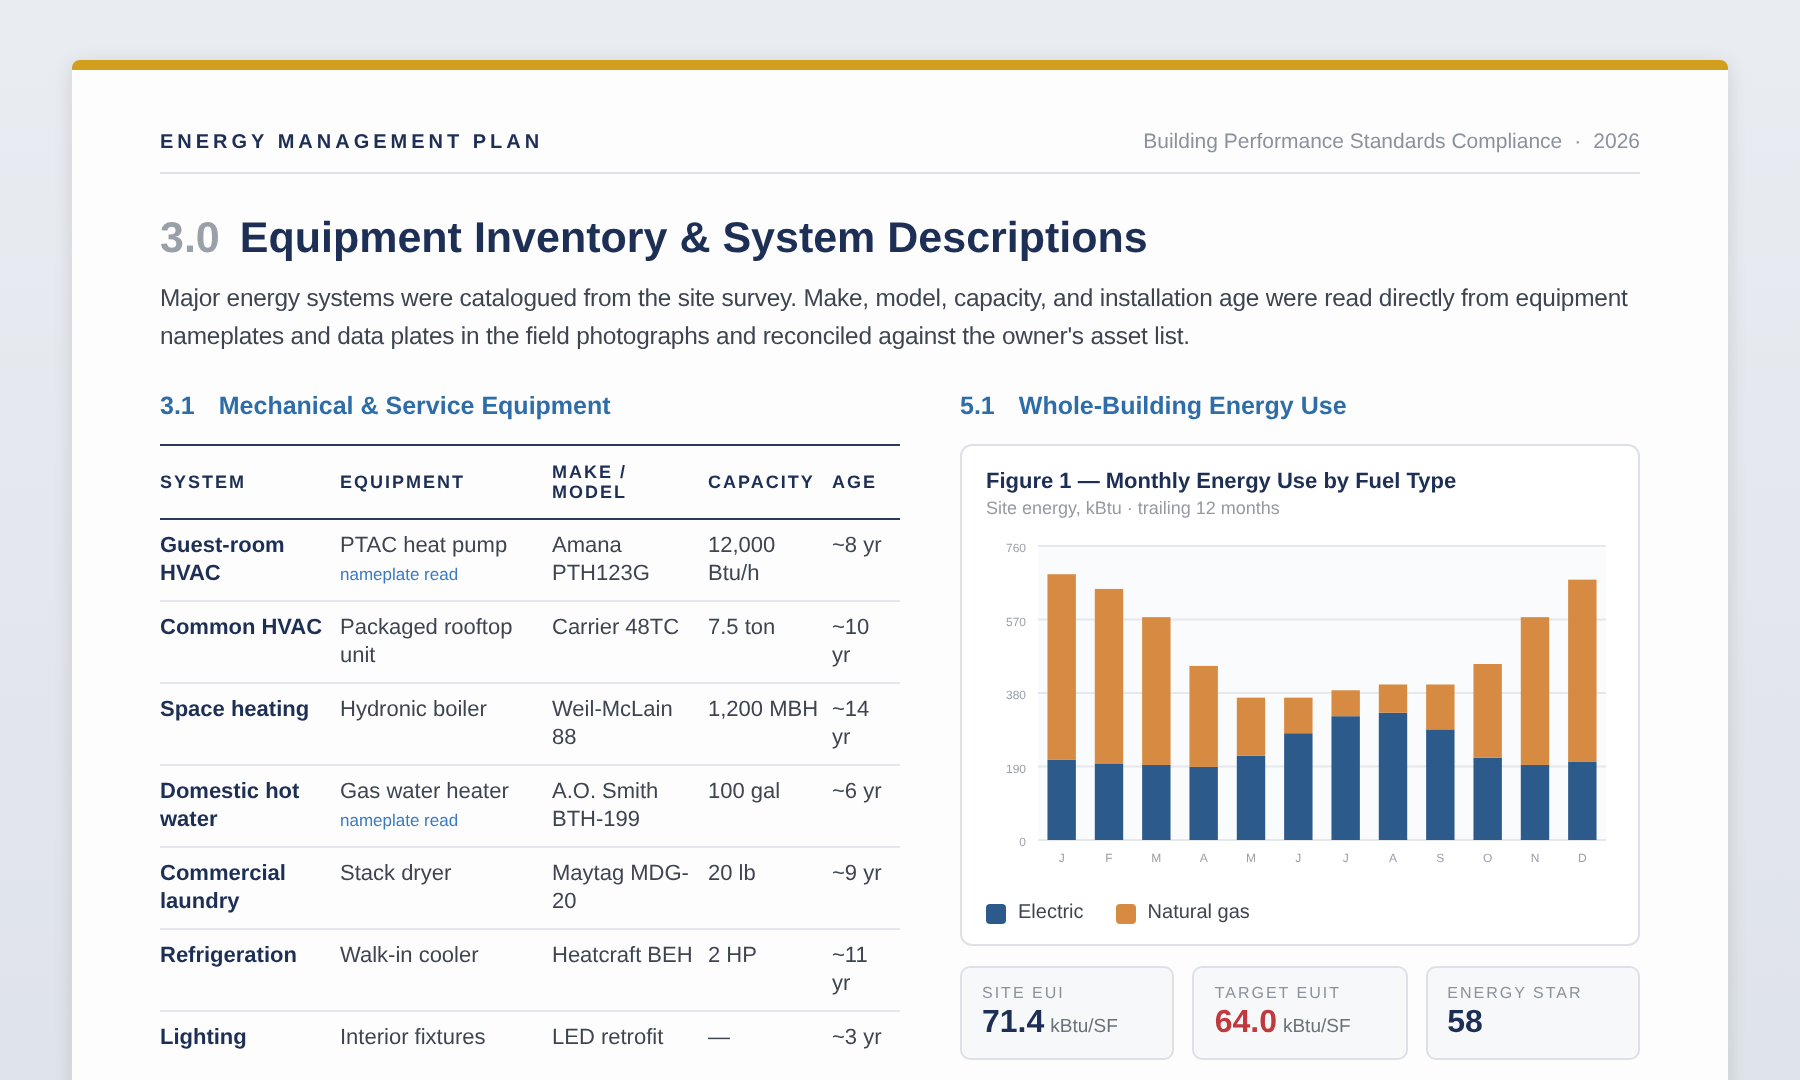  Describe the element at coordinates (1245, 1024) in the screenshot. I see `metric-value: 64.0` at that location.